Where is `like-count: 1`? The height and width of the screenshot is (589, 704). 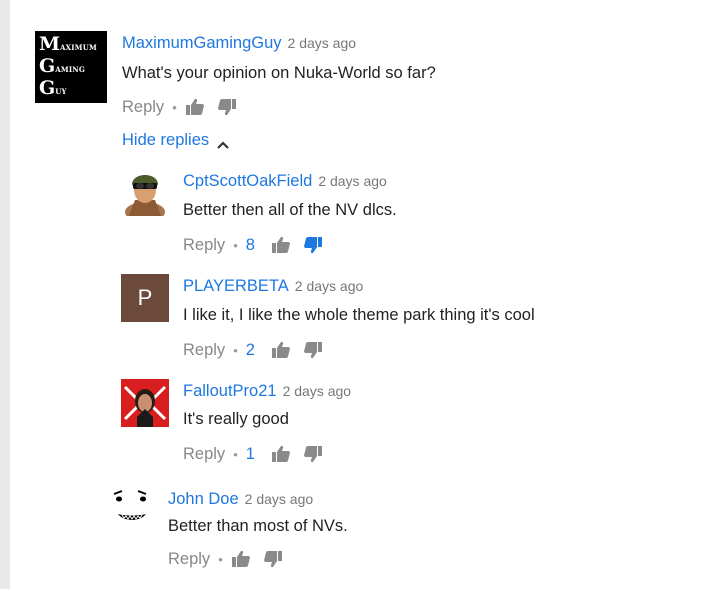
like-count: 1 is located at coordinates (250, 453).